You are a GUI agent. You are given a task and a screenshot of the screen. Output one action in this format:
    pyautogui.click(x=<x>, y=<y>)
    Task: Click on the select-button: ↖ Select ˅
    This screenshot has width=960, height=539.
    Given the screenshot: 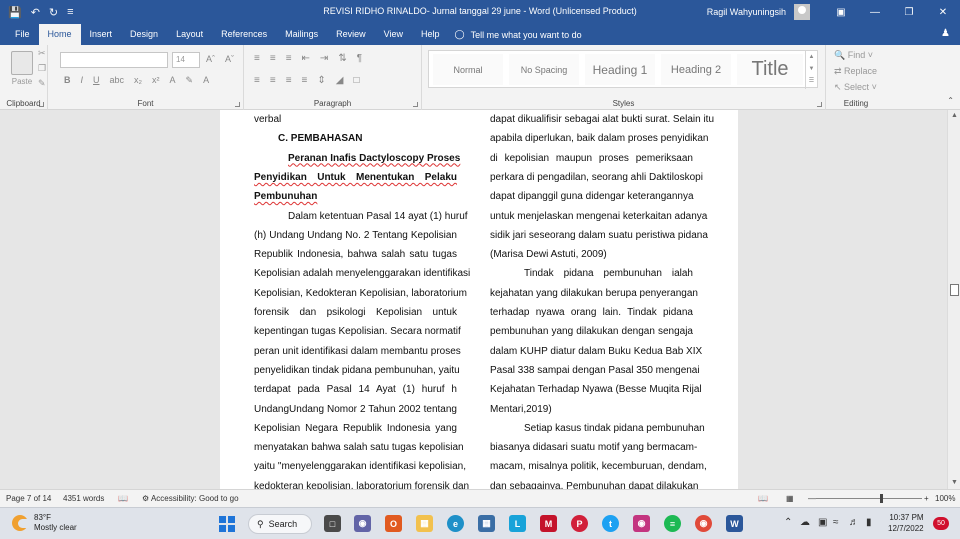 What is the action you would take?
    pyautogui.click(x=855, y=87)
    